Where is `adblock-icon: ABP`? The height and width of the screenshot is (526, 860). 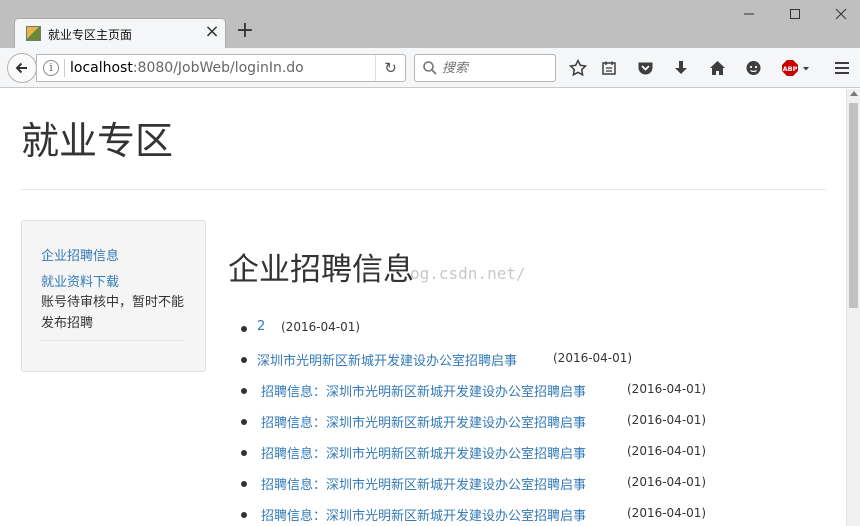 adblock-icon: ABP is located at coordinates (796, 68).